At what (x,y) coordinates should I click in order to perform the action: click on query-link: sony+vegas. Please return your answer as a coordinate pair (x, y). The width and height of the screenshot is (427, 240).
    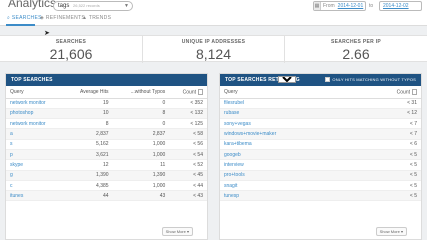
    Looking at the image, I should click on (237, 124).